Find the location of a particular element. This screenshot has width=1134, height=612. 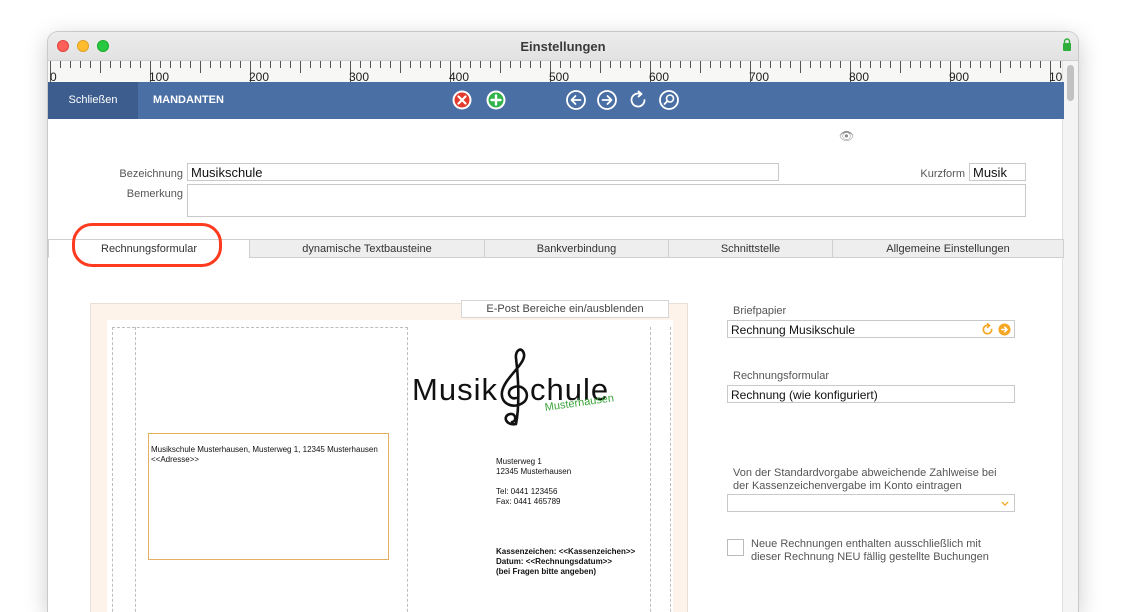

vertical-scrollbar is located at coordinates (1070, 336).